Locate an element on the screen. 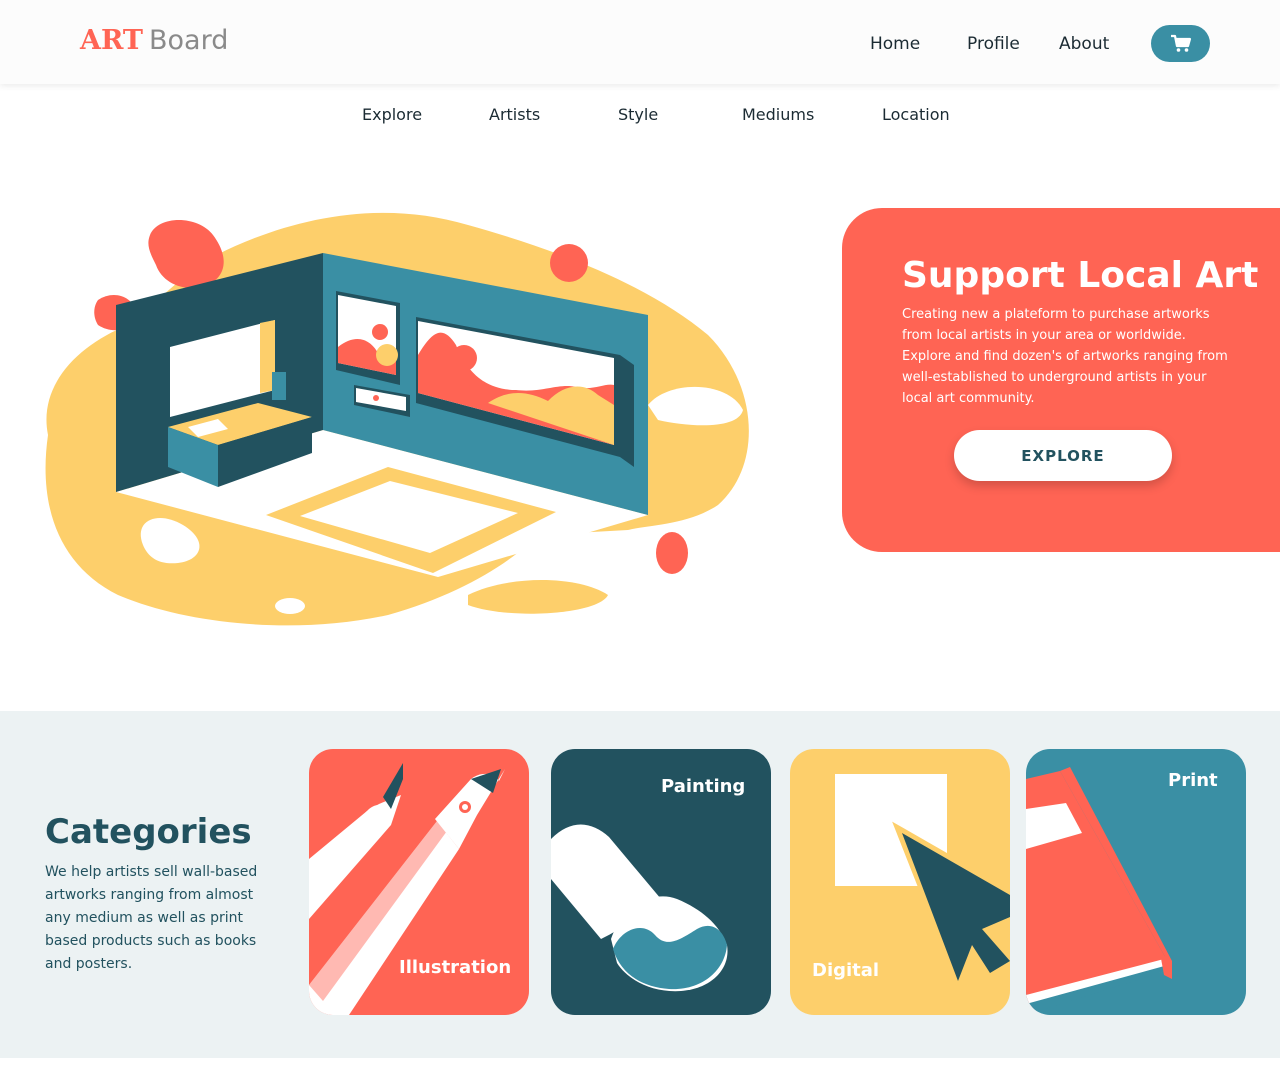 Image resolution: width=1280 pixels, height=1092 pixels. logo: ART Board is located at coordinates (154, 41).